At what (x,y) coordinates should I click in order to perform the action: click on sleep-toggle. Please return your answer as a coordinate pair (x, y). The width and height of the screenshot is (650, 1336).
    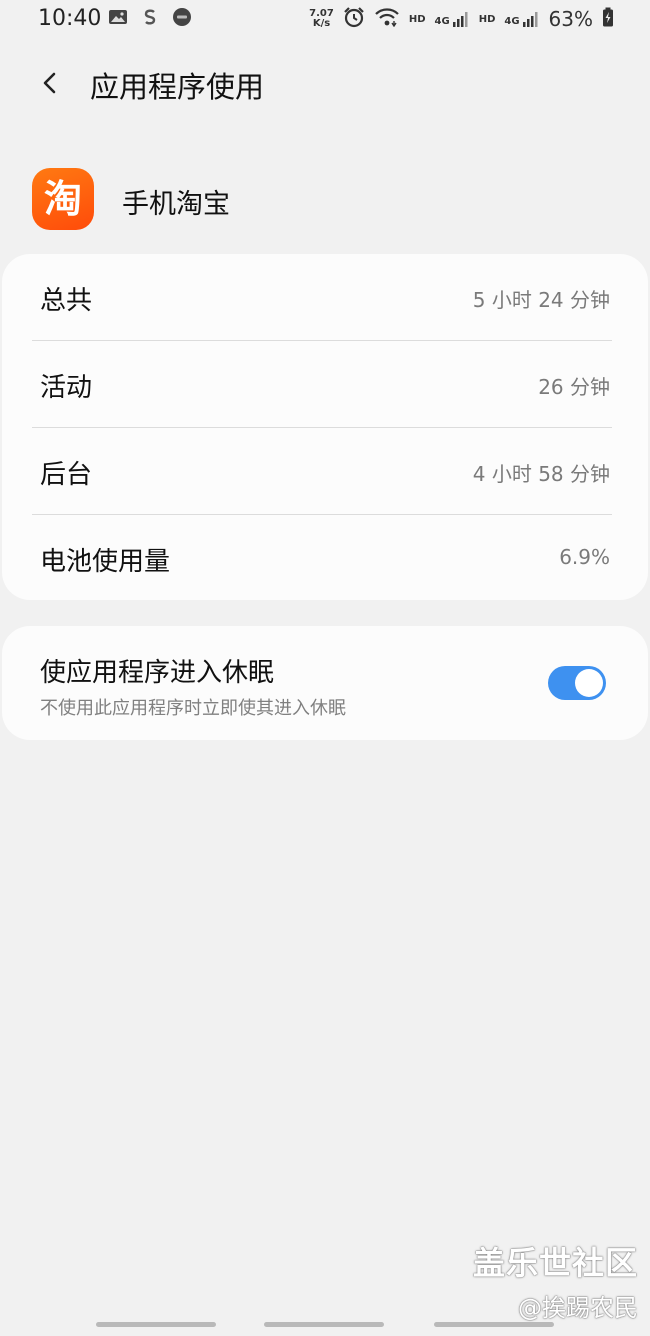
    Looking at the image, I should click on (577, 683).